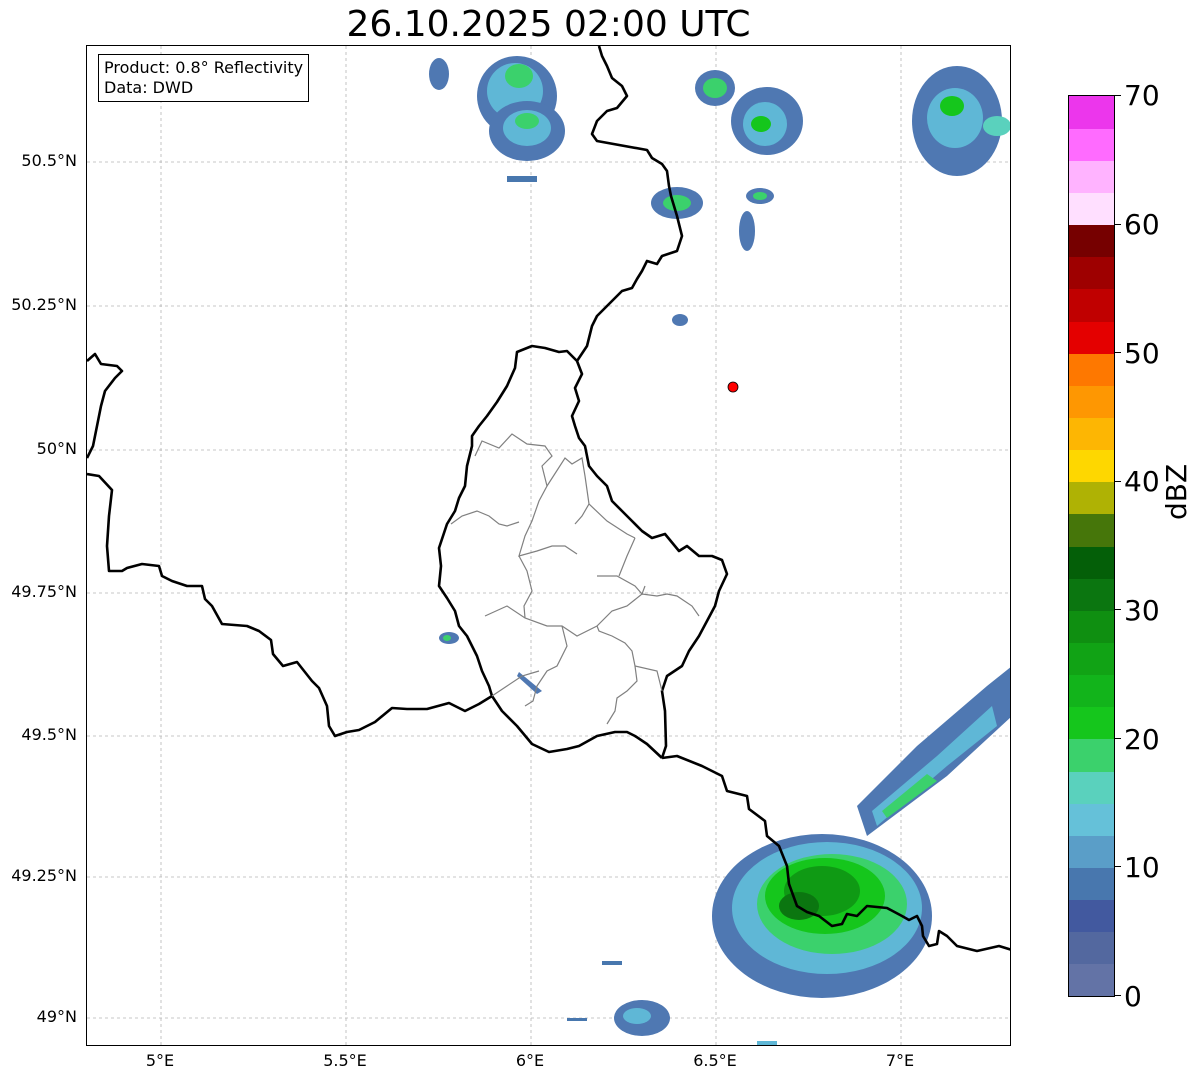  I want to click on lon-tick-label: 7°E, so click(900, 1060).